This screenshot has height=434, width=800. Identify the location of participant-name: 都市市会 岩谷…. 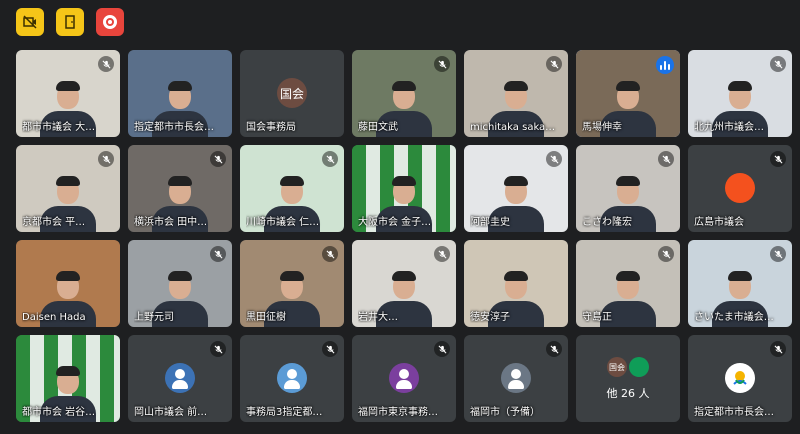
(59, 412).